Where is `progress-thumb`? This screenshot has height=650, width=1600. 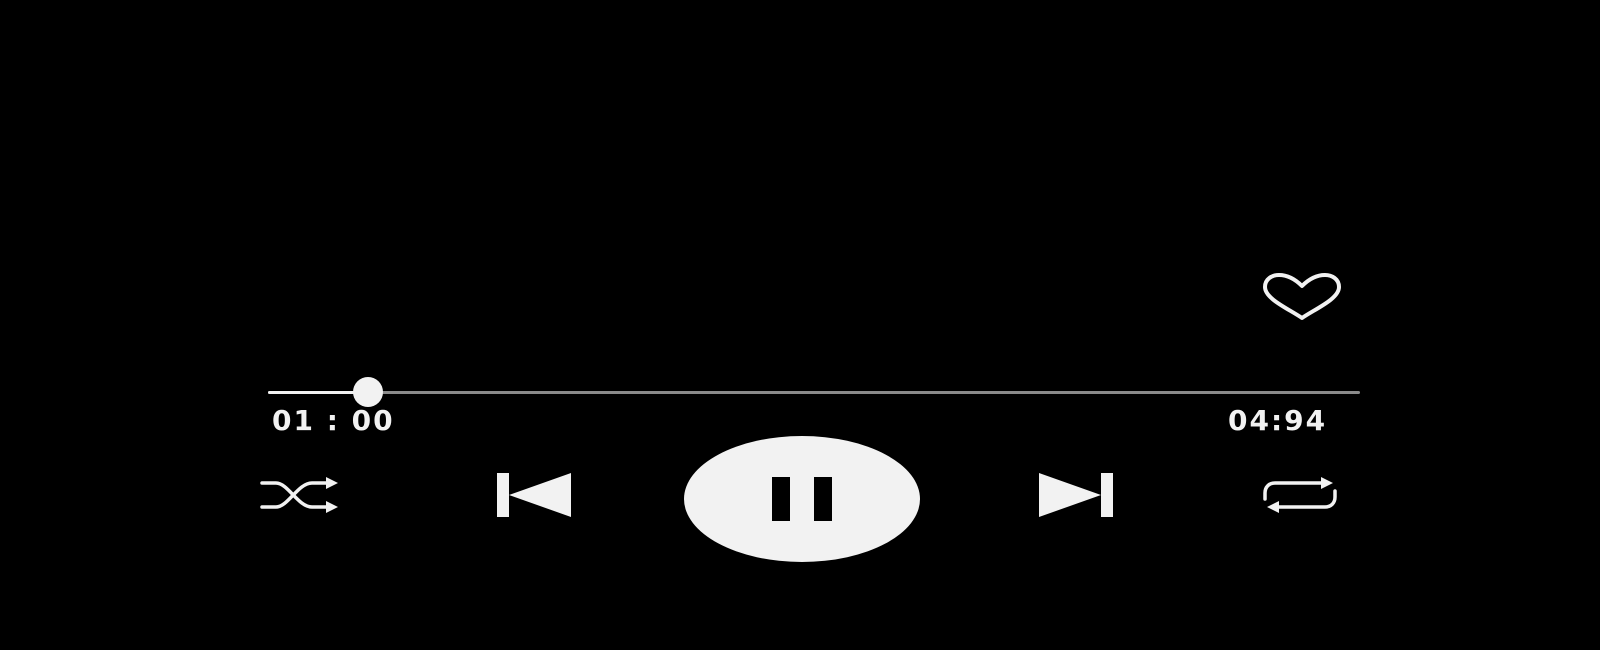
progress-thumb is located at coordinates (368, 392).